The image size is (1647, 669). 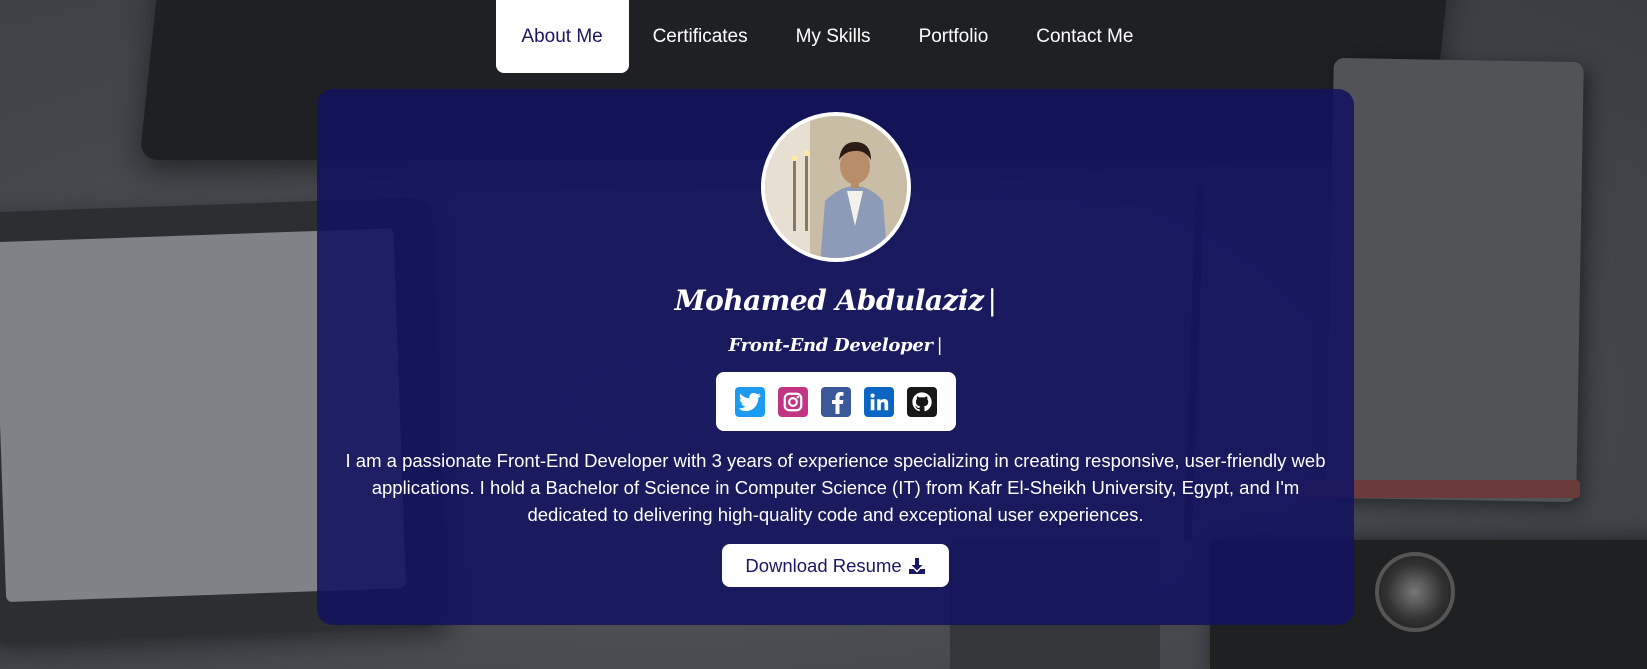 I want to click on facebook-icon, so click(x=835, y=401).